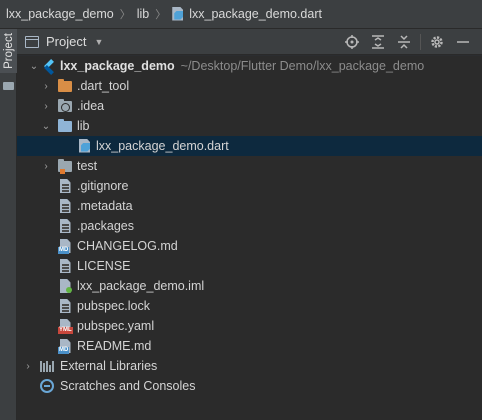 This screenshot has width=482, height=420. I want to click on locate-icon, so click(352, 42).